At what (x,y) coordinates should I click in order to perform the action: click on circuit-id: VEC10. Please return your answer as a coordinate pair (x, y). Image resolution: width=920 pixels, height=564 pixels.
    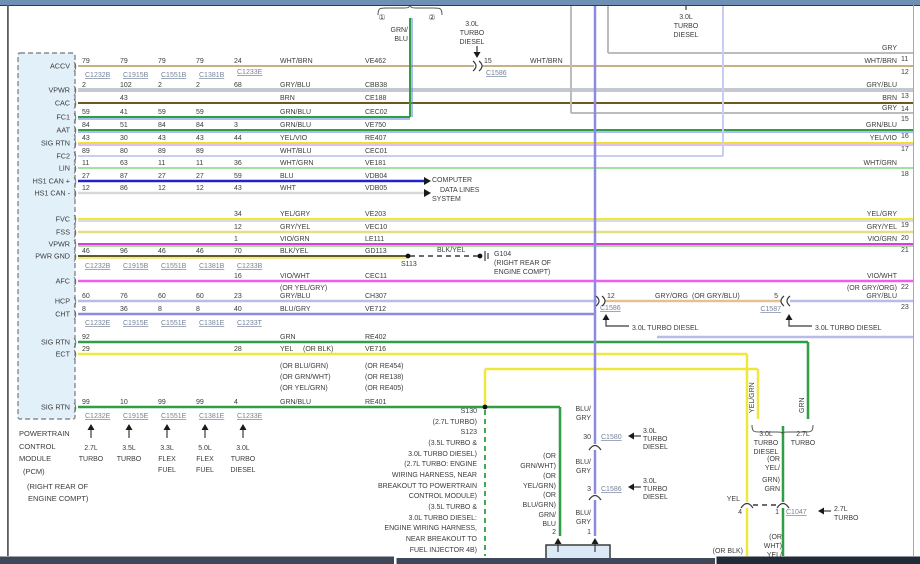
    Looking at the image, I should click on (376, 227).